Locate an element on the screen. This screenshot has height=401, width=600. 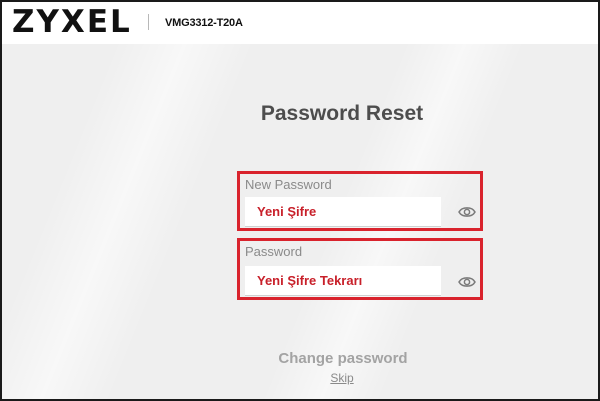
confirm-password-input: Yeni Şifre Tekrarı is located at coordinates (343, 281).